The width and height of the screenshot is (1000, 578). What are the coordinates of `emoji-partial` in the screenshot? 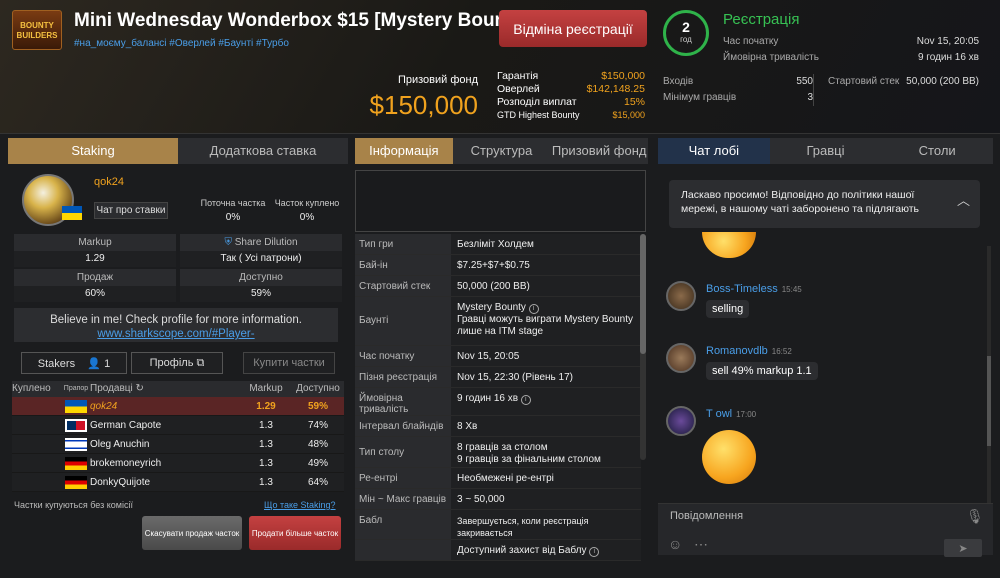 It's located at (729, 245).